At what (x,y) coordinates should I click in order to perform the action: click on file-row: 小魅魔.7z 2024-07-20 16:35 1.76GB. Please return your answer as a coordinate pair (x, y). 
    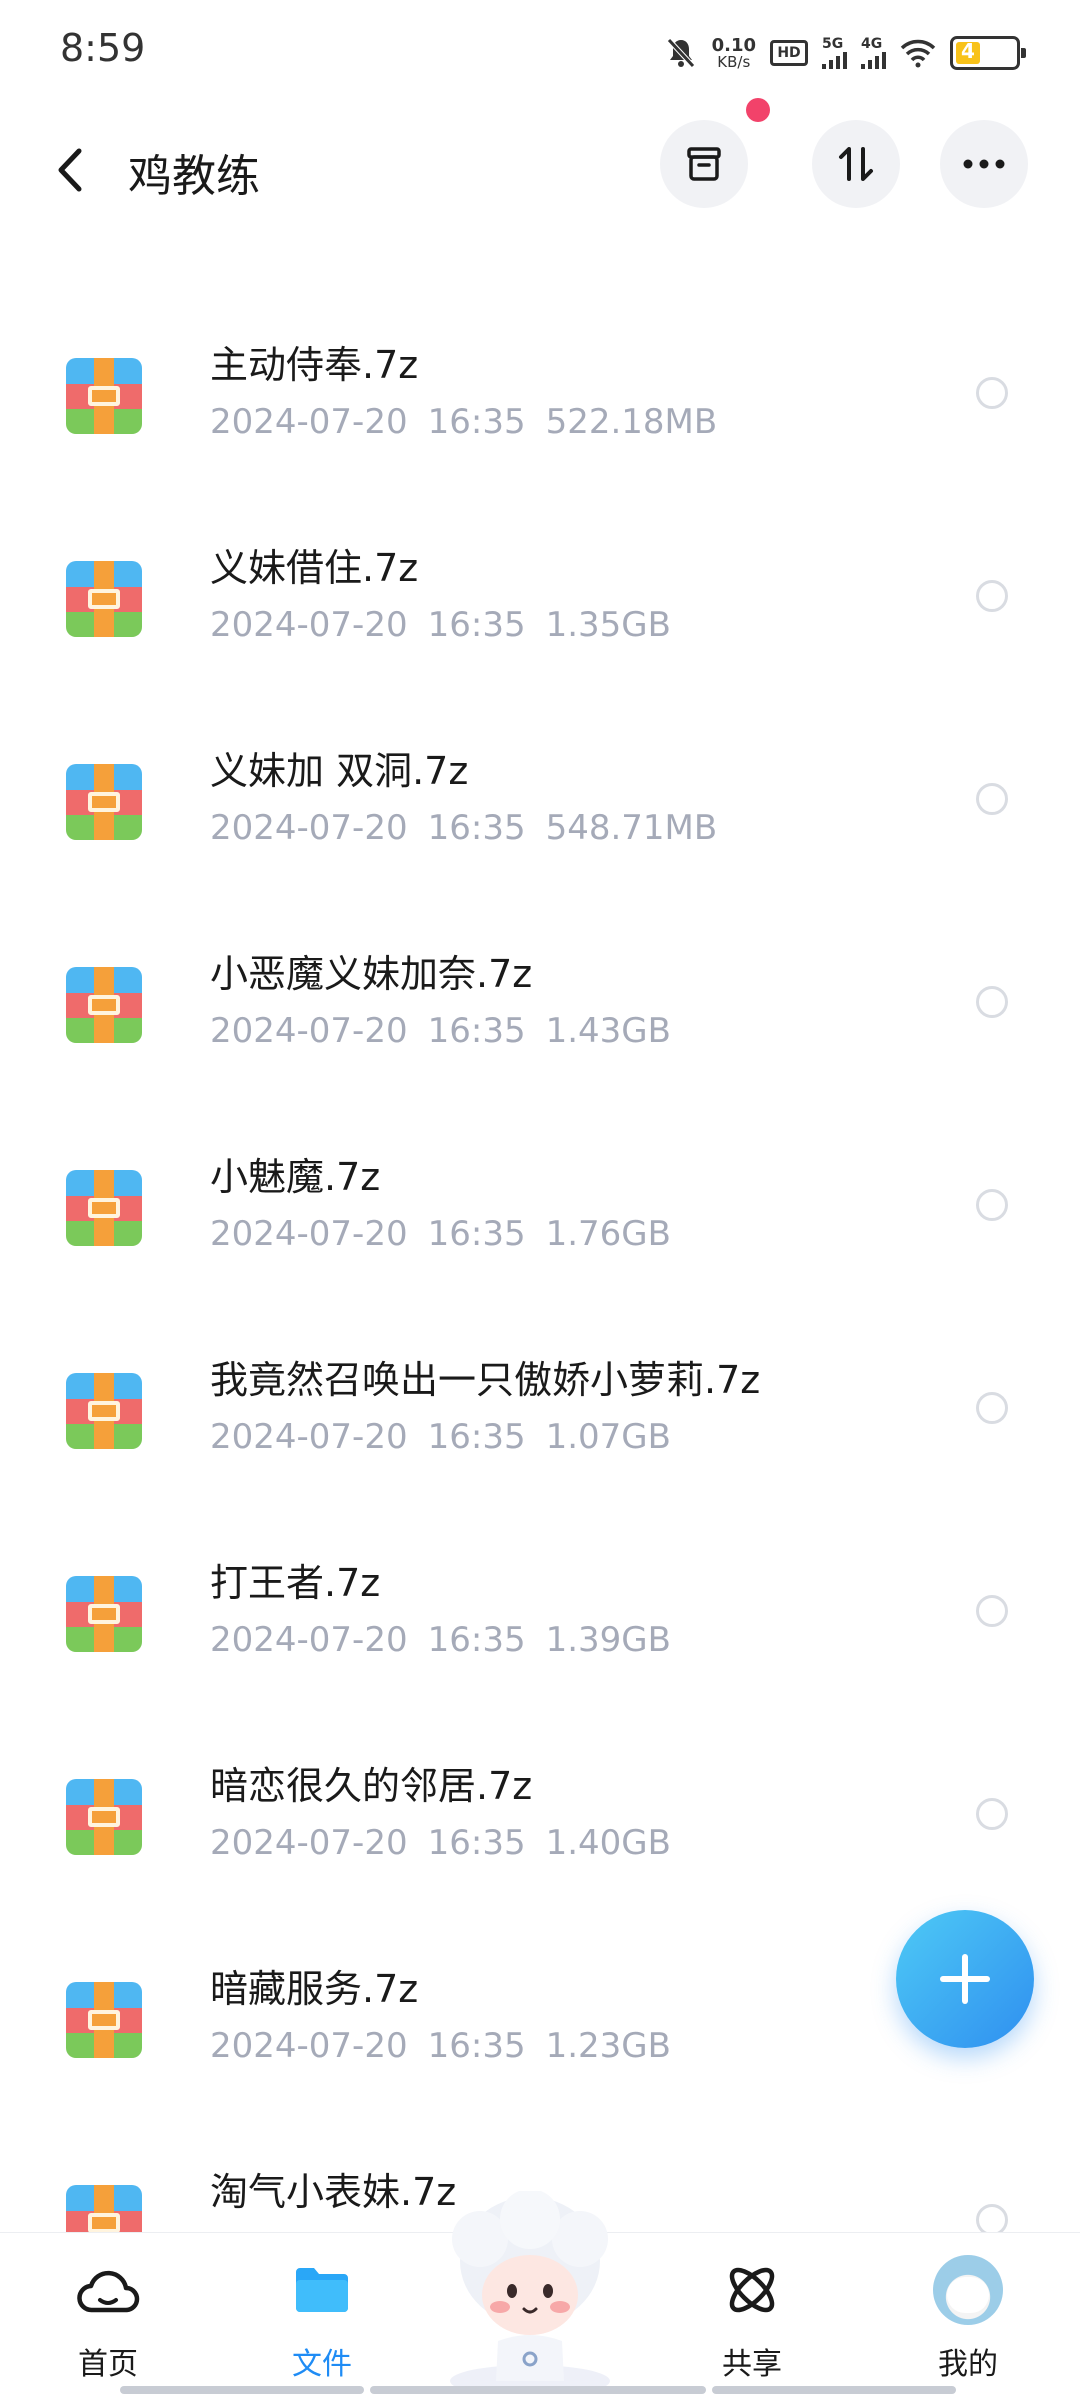
    Looking at the image, I should click on (540, 1203).